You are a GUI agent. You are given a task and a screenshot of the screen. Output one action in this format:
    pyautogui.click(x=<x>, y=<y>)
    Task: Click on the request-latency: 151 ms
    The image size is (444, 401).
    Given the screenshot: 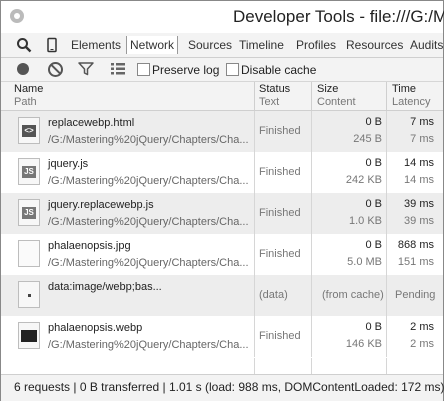 What is the action you would take?
    pyautogui.click(x=415, y=262)
    